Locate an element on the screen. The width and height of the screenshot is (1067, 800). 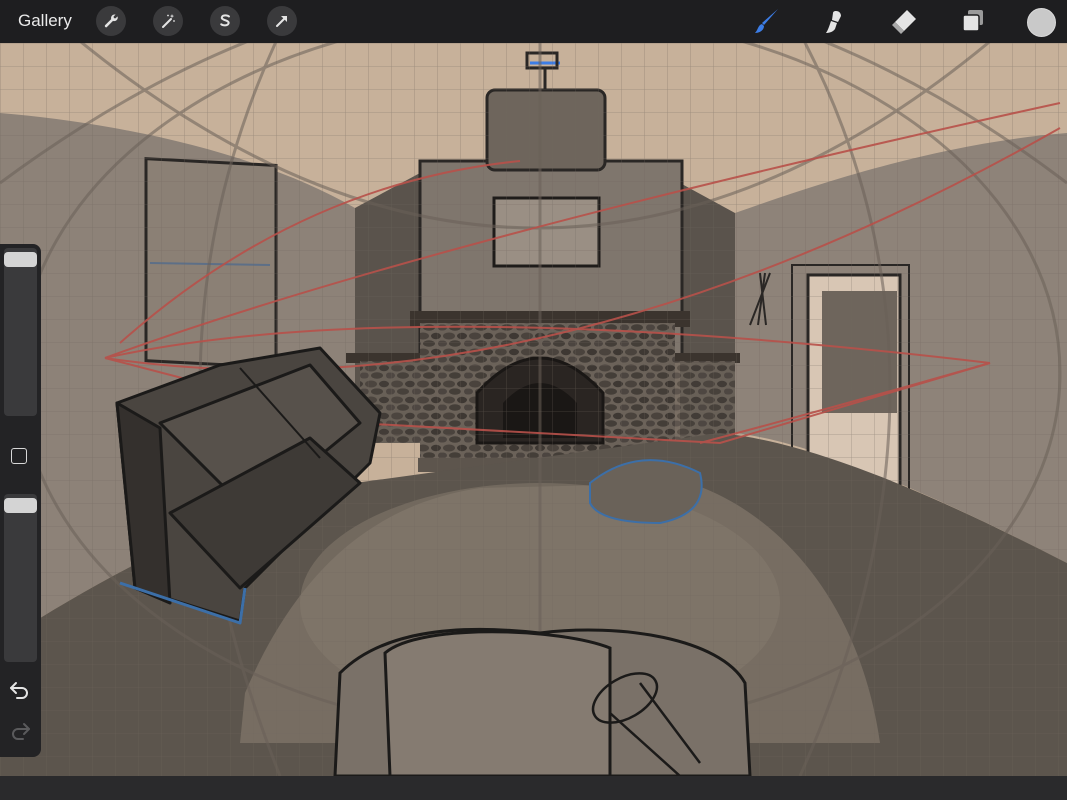
opacity-thumb is located at coordinates (20, 505).